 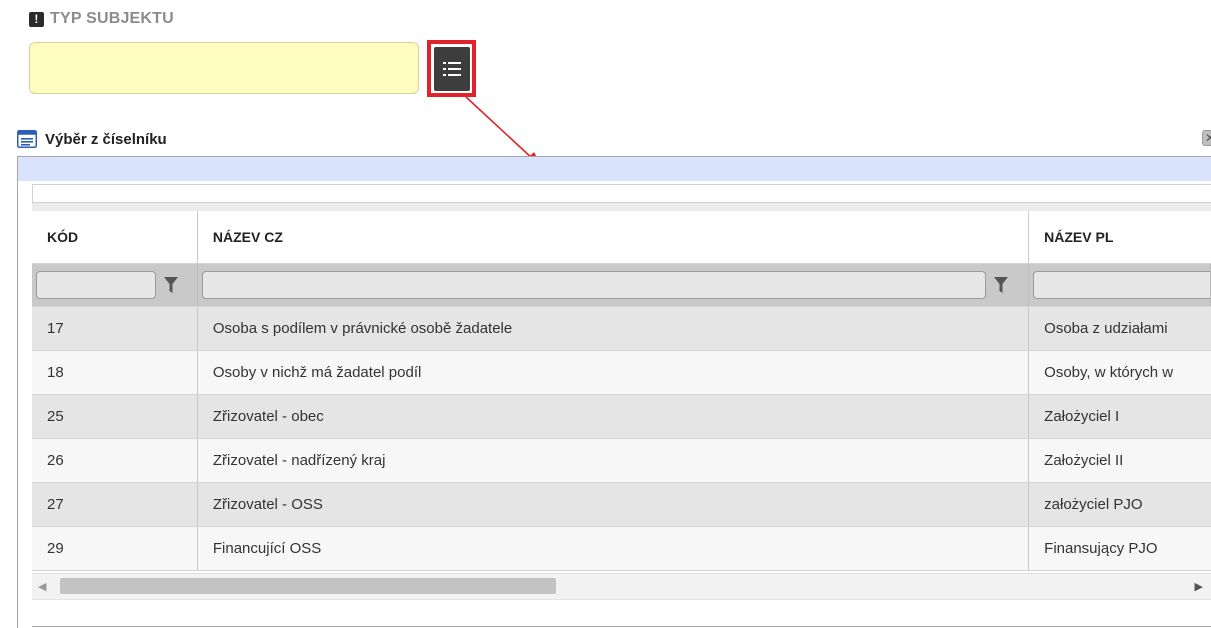 I want to click on cell-name-cz: Financující OSS, so click(x=613, y=548).